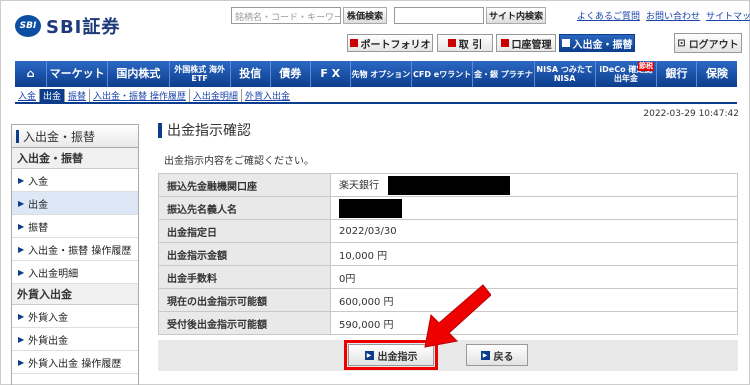  What do you see at coordinates (681, 43) in the screenshot?
I see `logout-icon: ⊡` at bounding box center [681, 43].